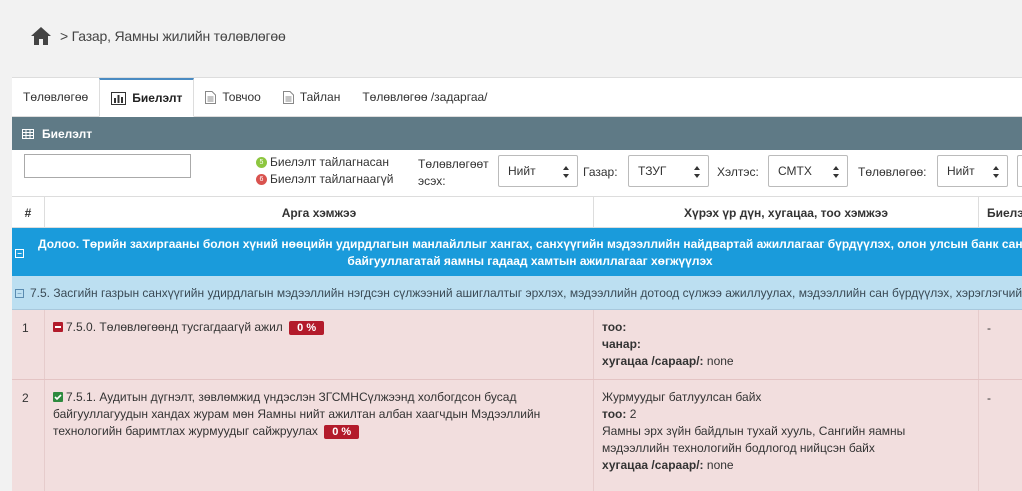  I want to click on col-result-header: Хүрэх үр дүн, хугацаа, тоо хэмжээ, so click(786, 212).